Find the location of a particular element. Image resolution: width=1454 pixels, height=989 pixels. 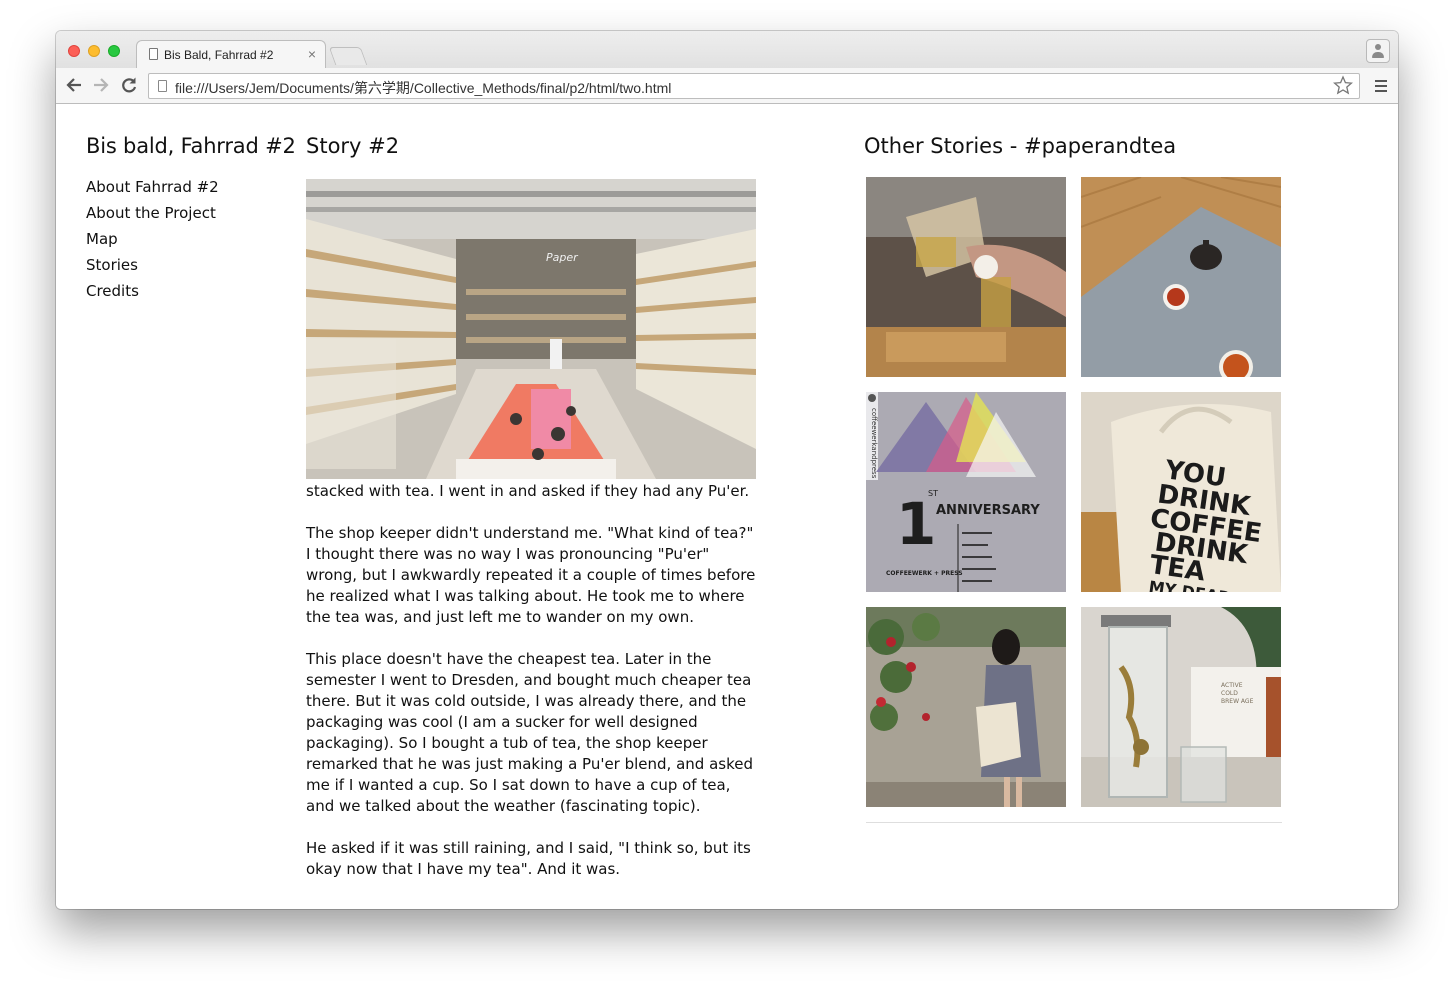

forward-arrow-icon is located at coordinates (101, 85).